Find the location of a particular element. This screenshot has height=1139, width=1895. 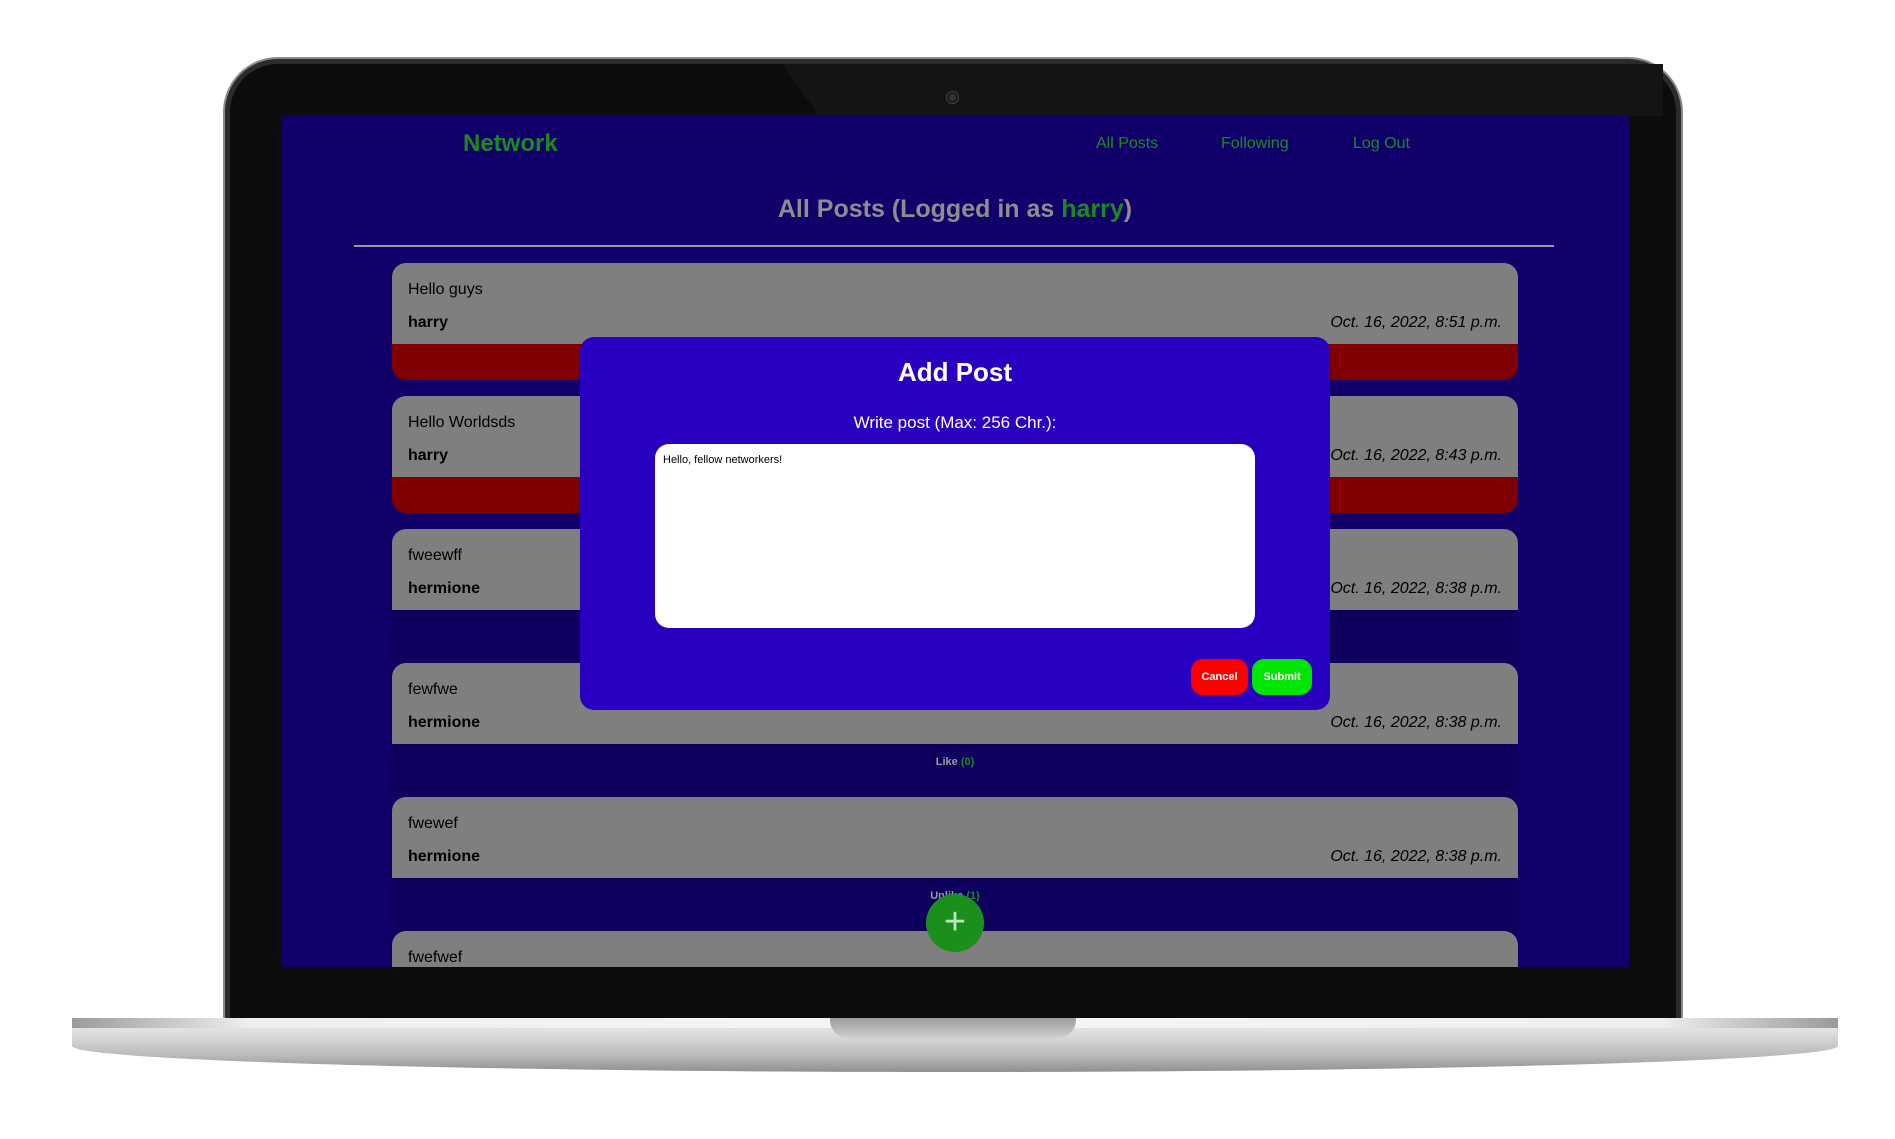

title-divider is located at coordinates (954, 246).